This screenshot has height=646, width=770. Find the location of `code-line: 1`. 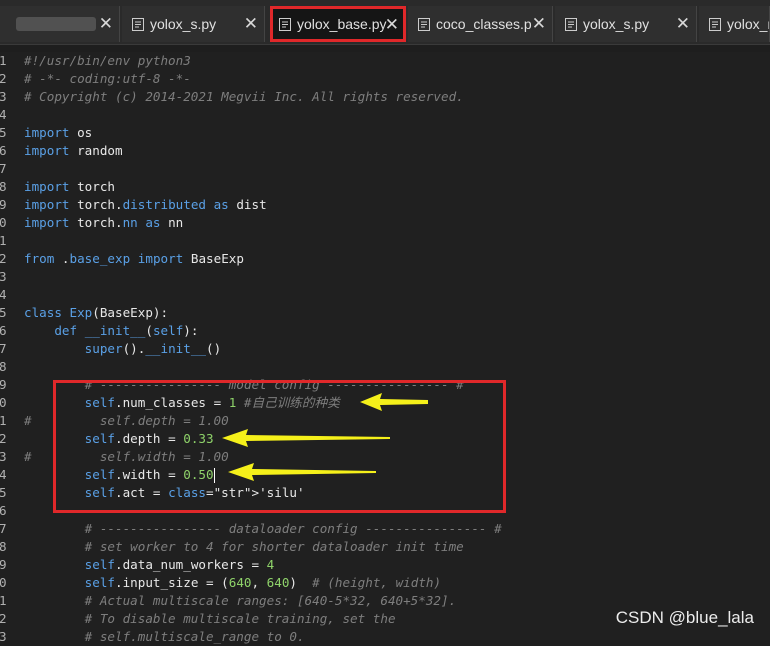

code-line: 1 is located at coordinates (385, 241).